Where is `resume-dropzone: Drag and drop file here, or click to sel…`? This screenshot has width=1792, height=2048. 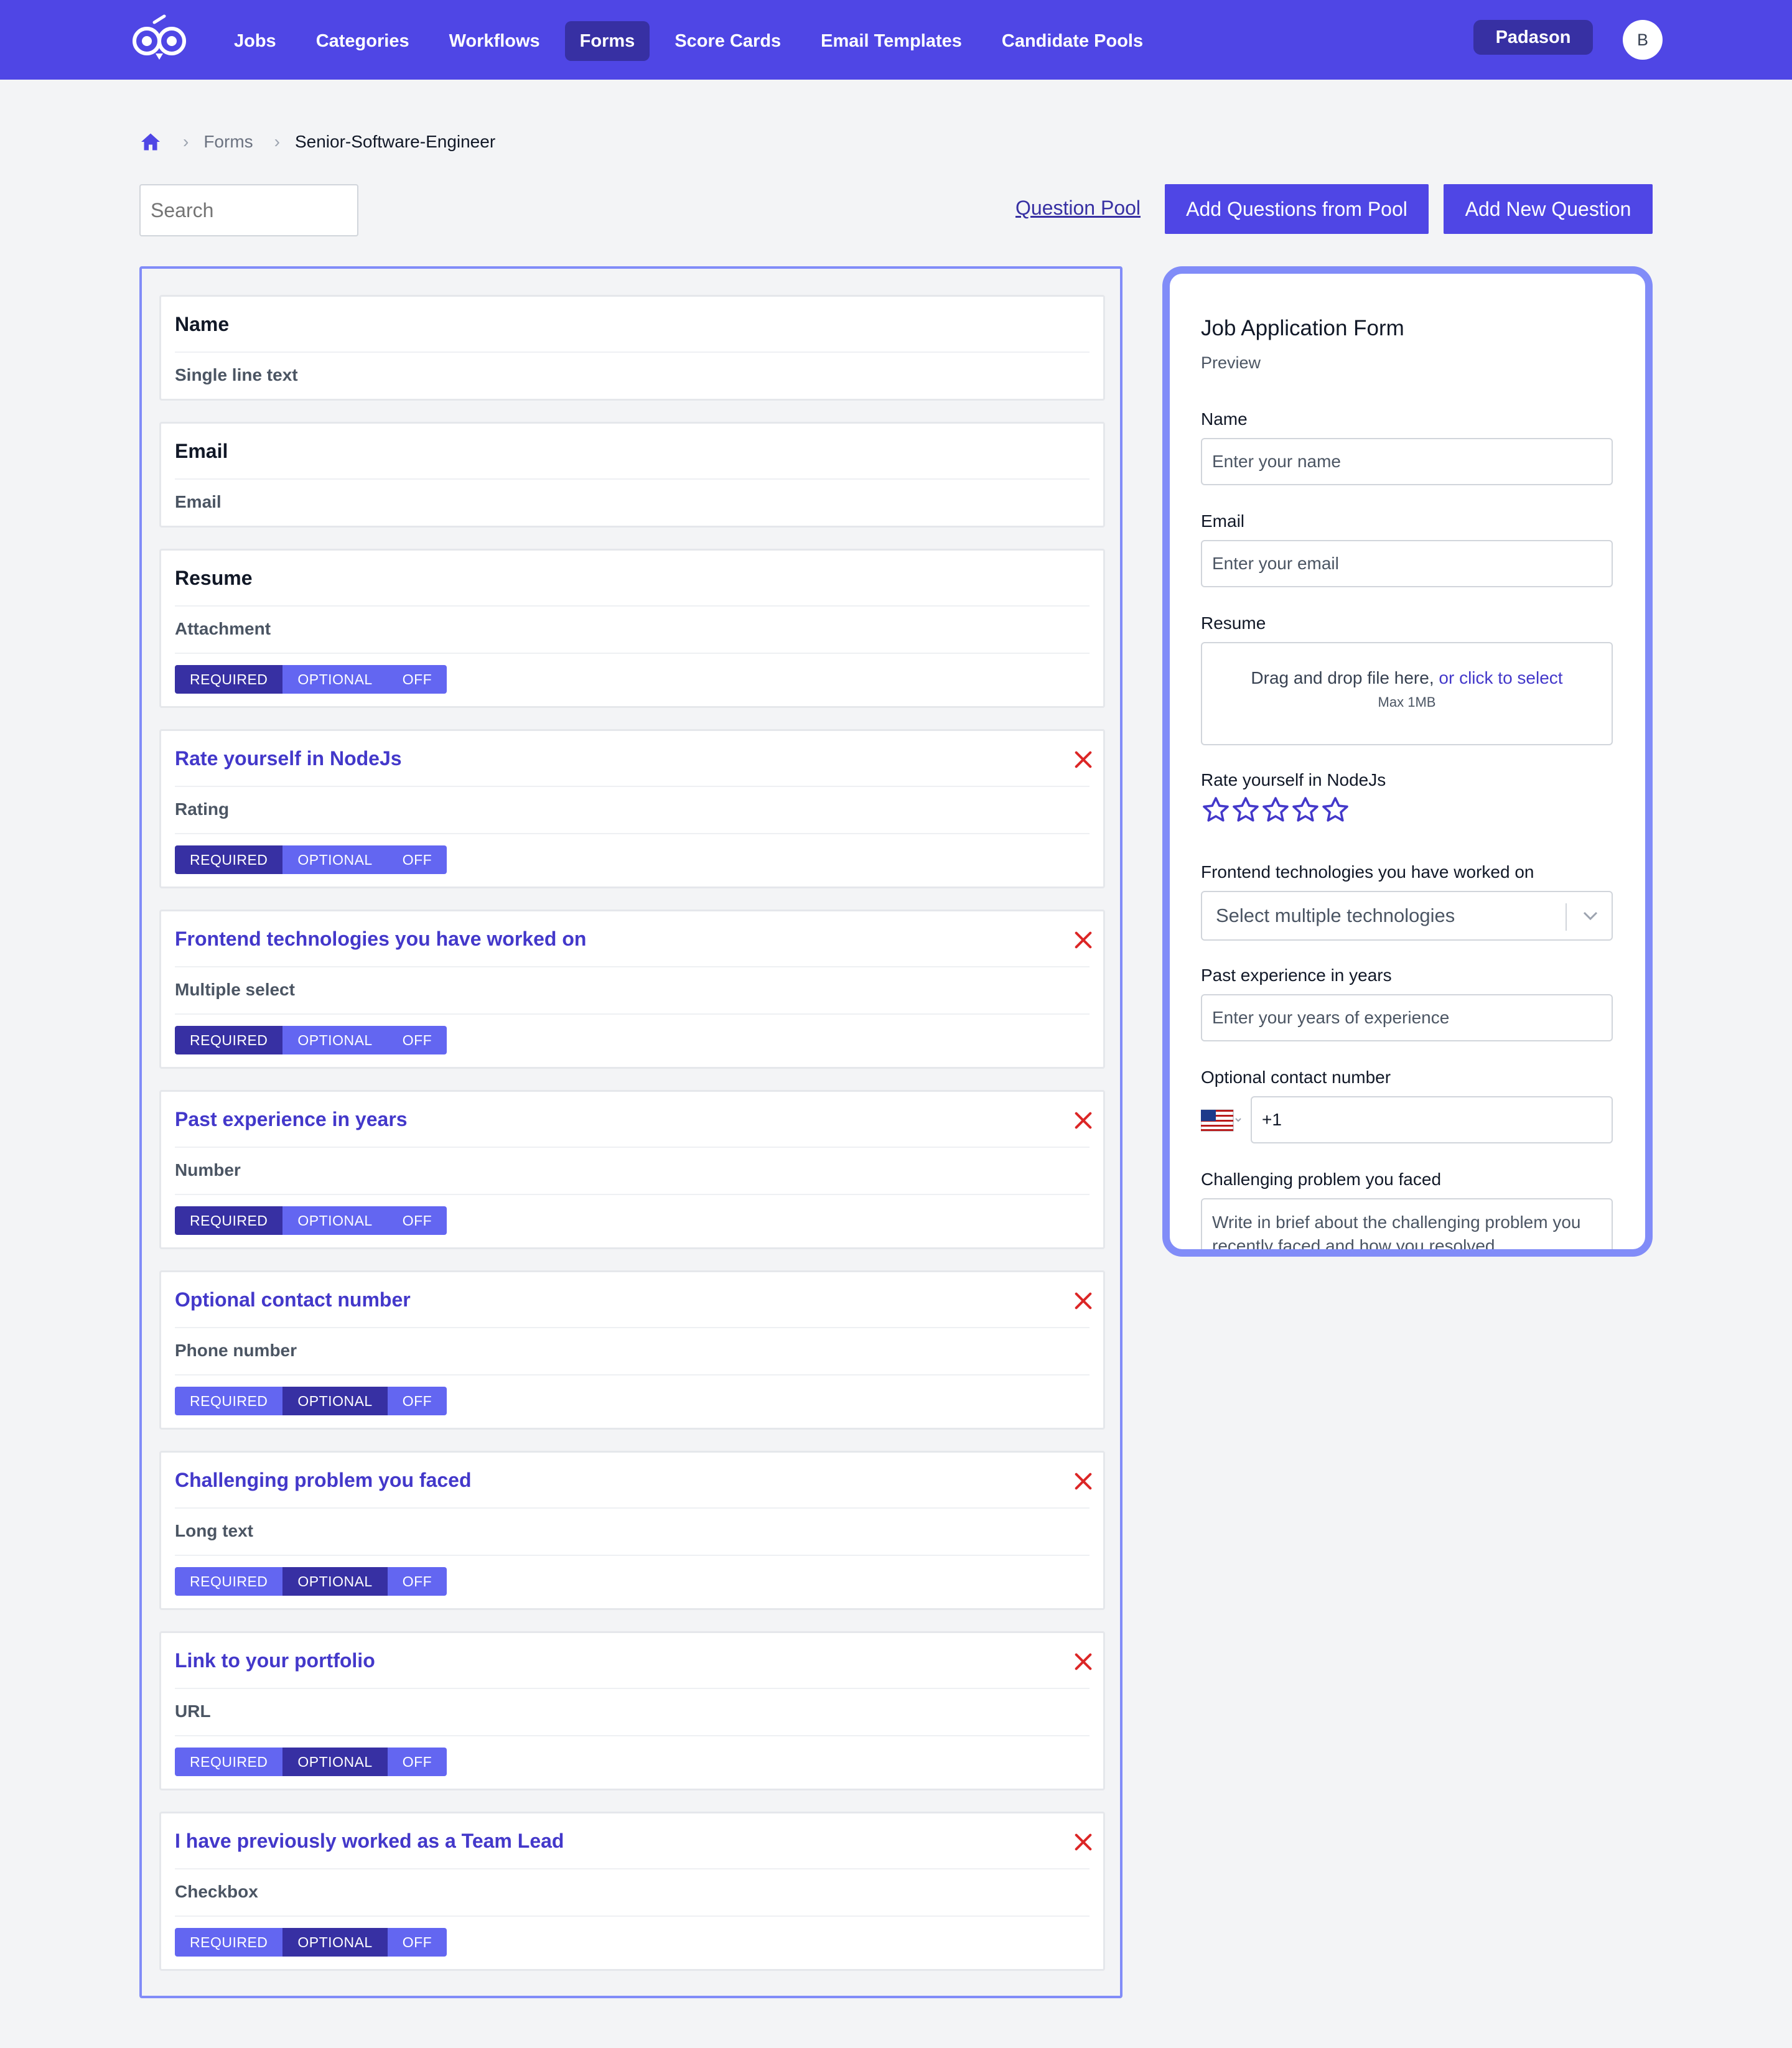 resume-dropzone: Drag and drop file here, or click to sel… is located at coordinates (1407, 693).